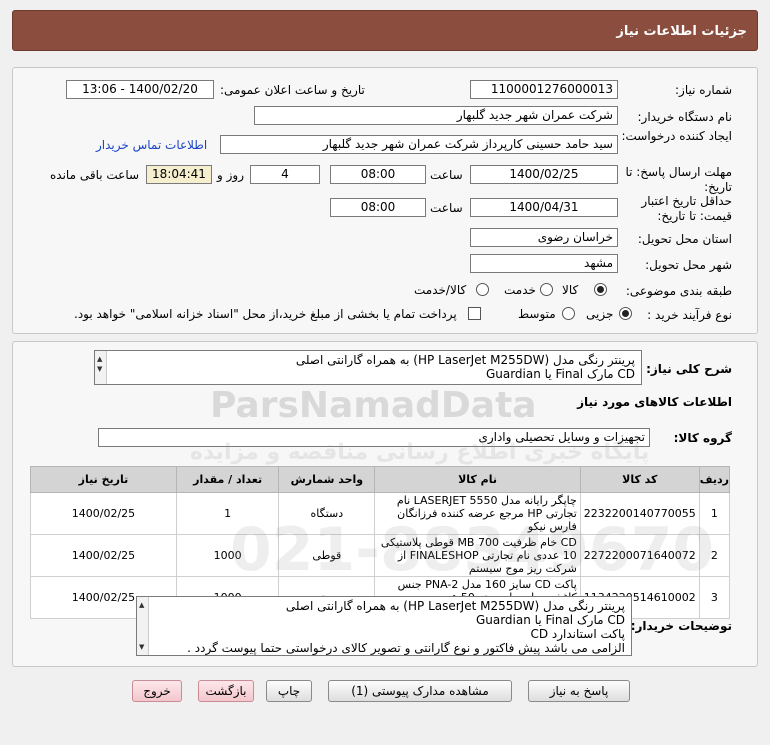 This screenshot has width=770, height=745. I want to click on city-field: مشهد, so click(544, 263).